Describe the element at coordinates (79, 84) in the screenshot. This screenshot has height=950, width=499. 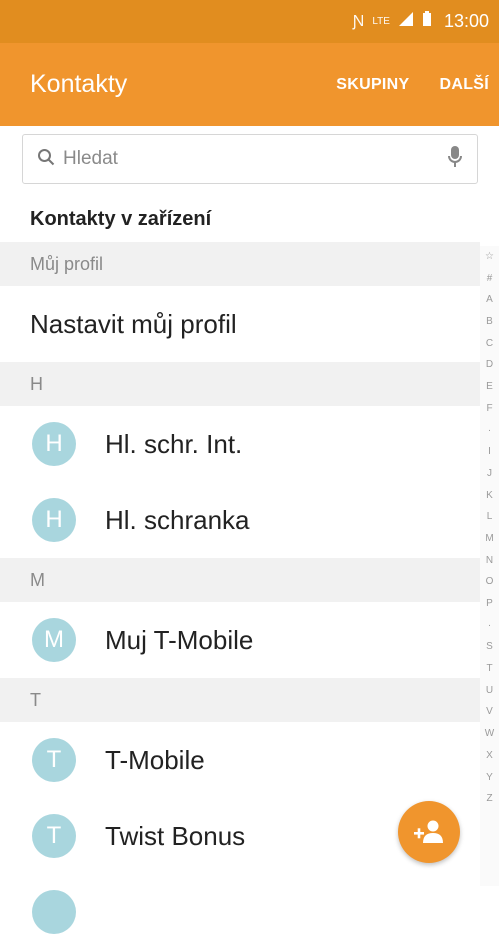
I see `page-title: Kontakty` at that location.